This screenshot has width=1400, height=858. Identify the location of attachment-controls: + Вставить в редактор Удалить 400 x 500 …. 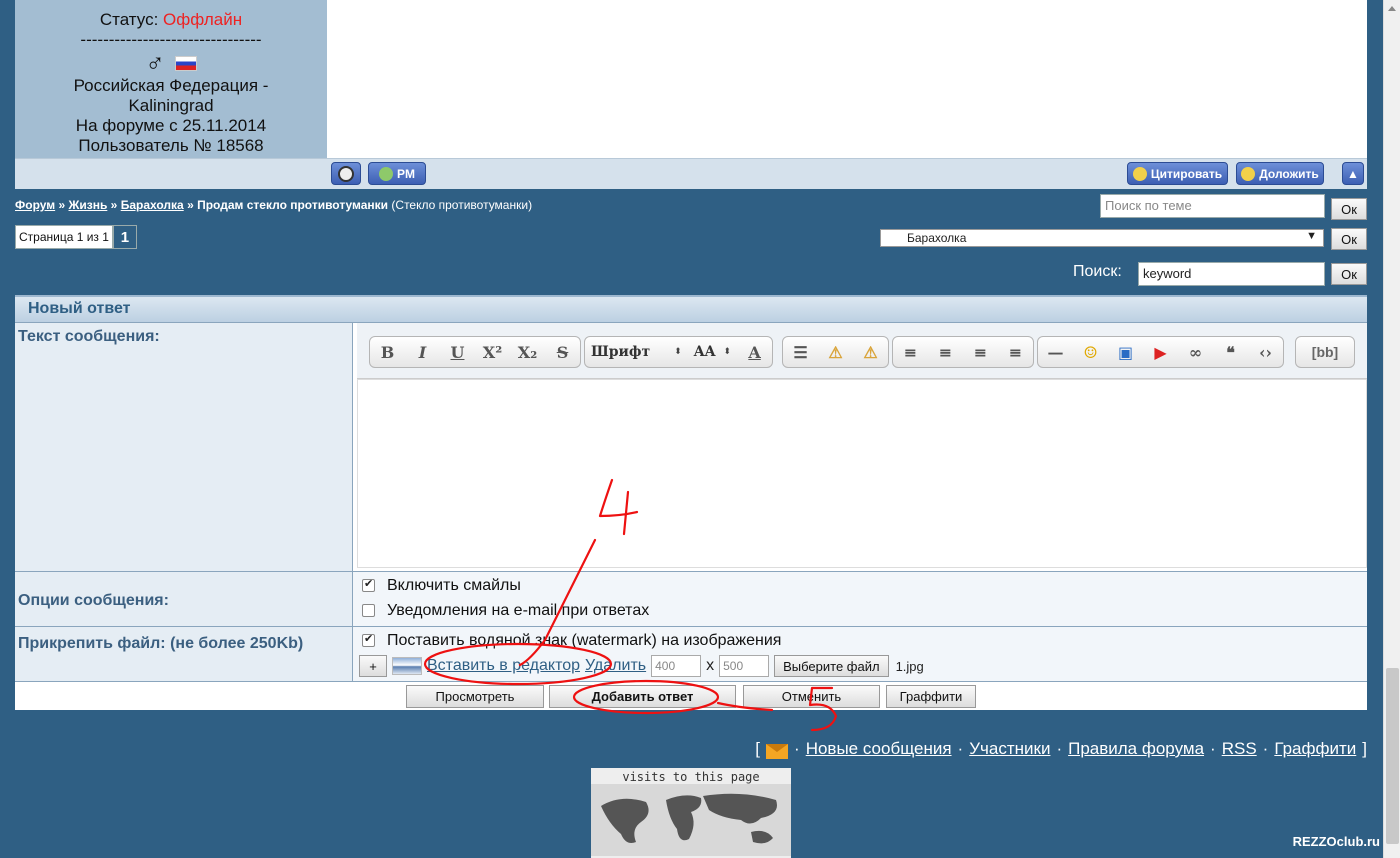
(641, 666).